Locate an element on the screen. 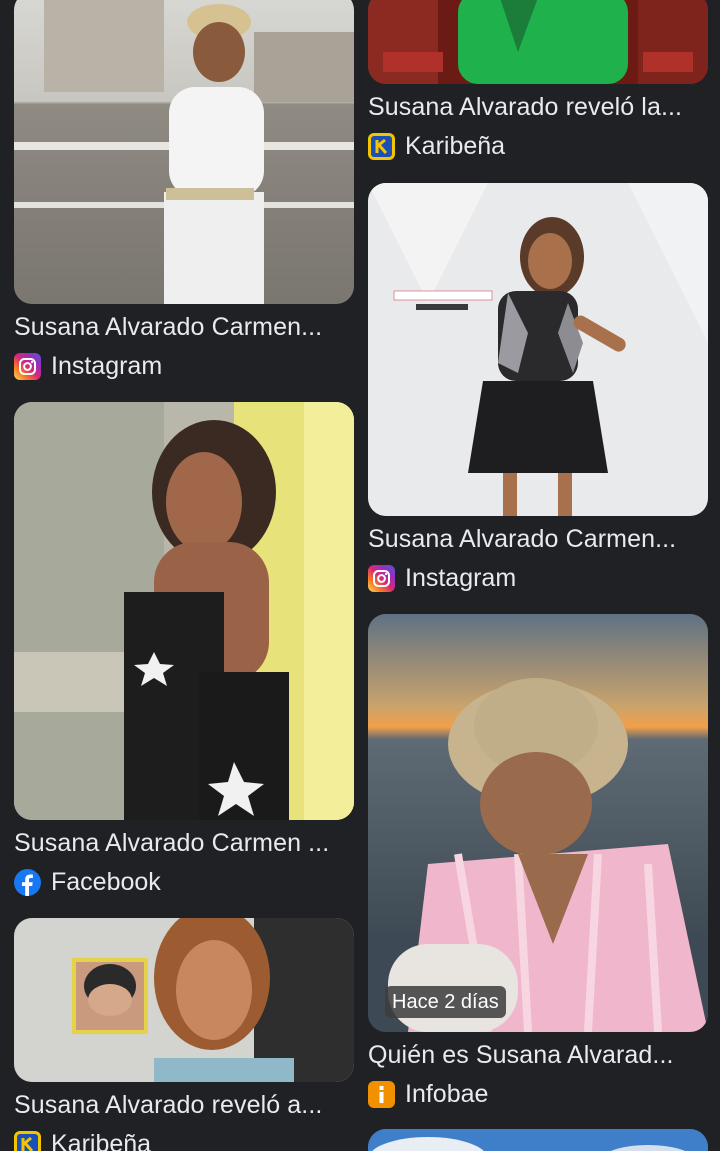 The image size is (720, 1151). source-name: Infobae is located at coordinates (447, 1094).